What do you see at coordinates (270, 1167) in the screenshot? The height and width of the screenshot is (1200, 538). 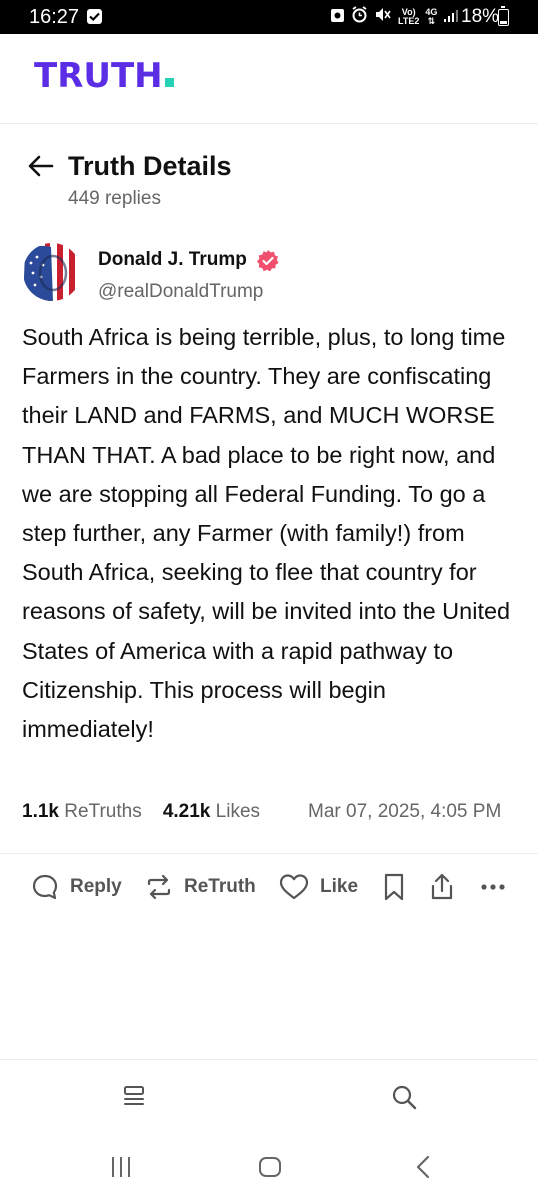 I see `home-icon` at bounding box center [270, 1167].